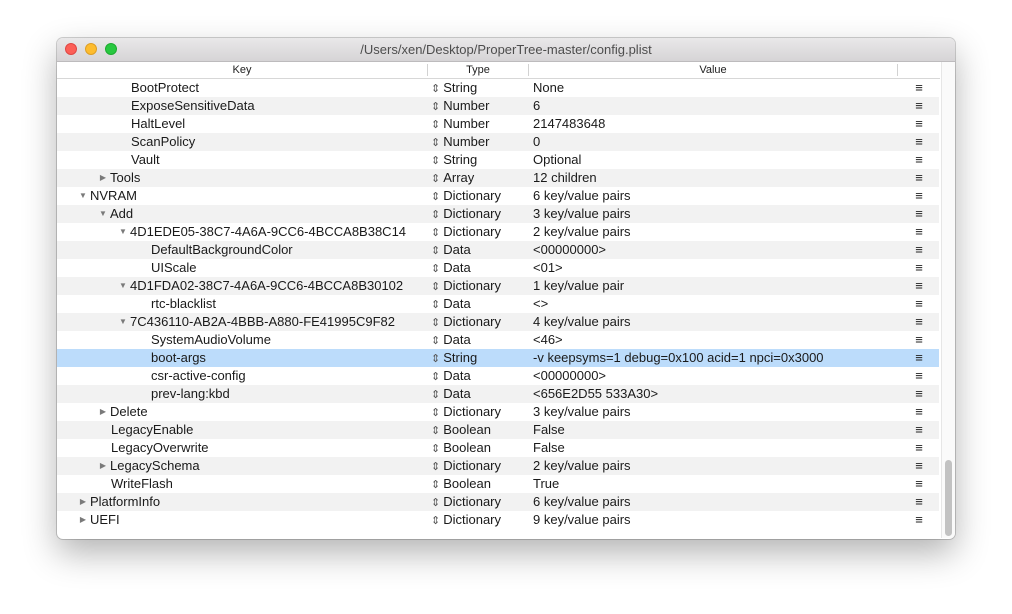 The width and height of the screenshot is (1012, 614). Describe the element at coordinates (713, 250) in the screenshot. I see `value-cell: <00000000>` at that location.